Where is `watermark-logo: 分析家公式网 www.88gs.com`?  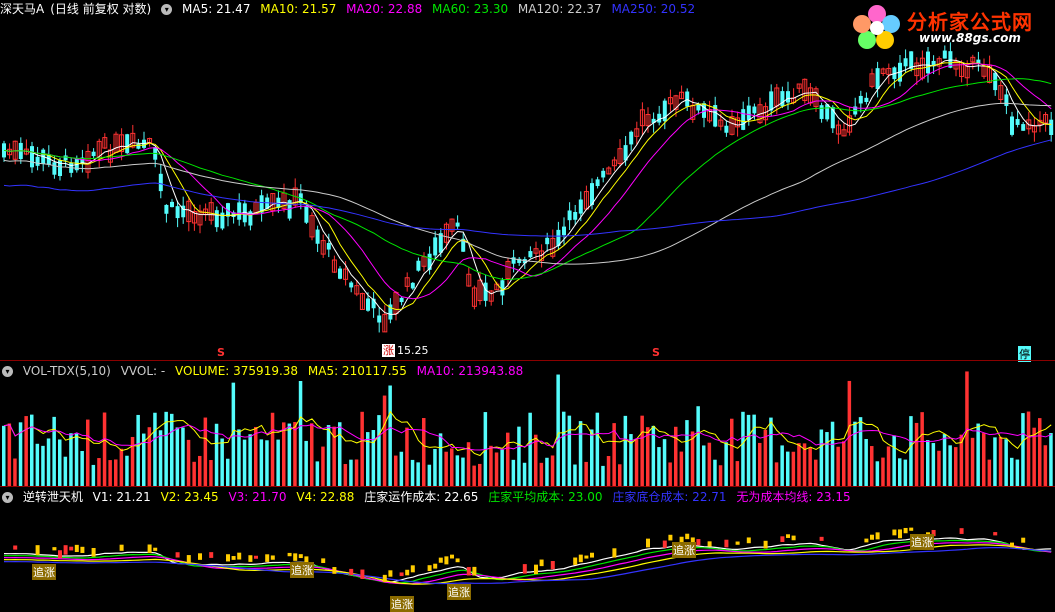 watermark-logo: 分析家公式网 www.88gs.com is located at coordinates (949, 26).